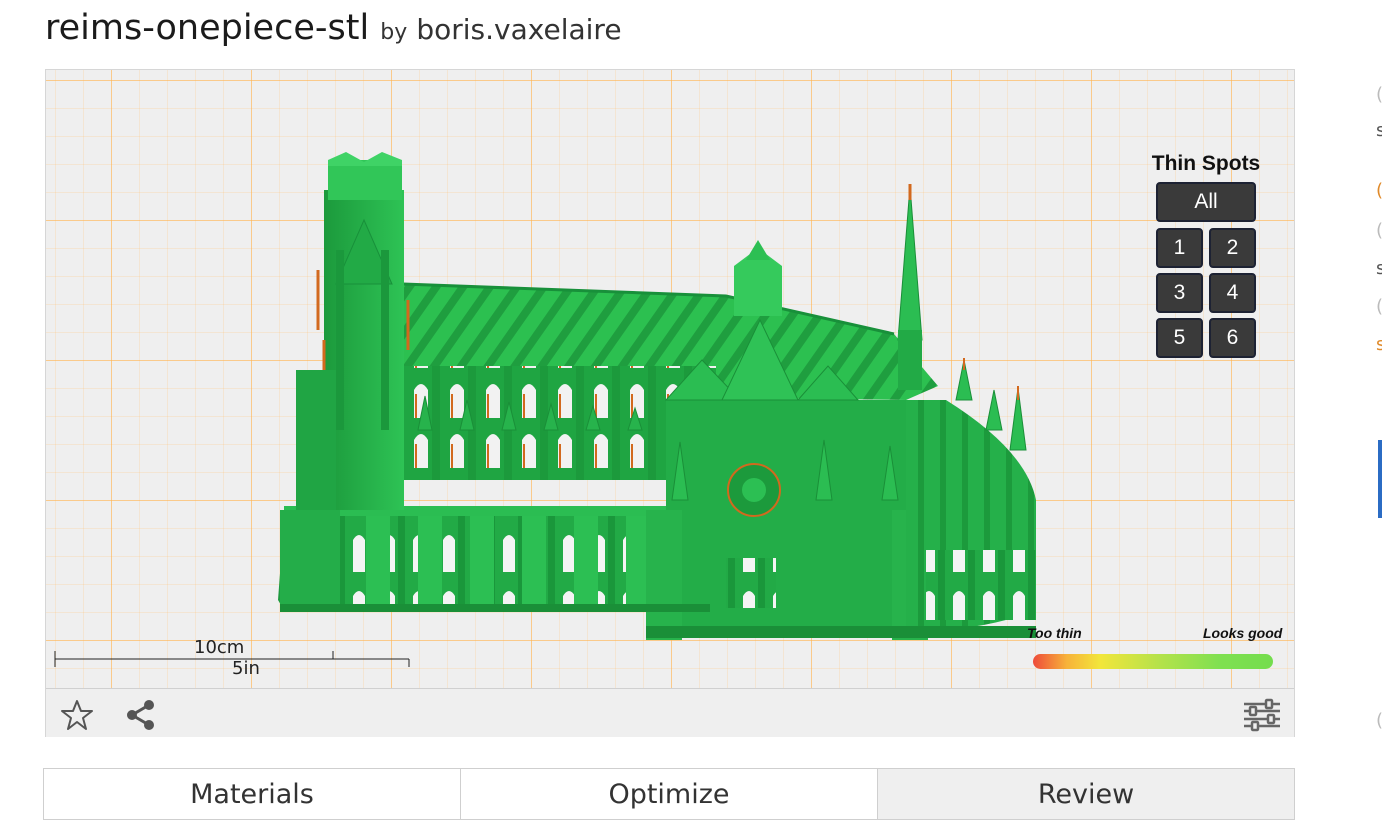 This screenshot has height=830, width=1382. I want to click on tab-optimize: Optimize, so click(669, 794).